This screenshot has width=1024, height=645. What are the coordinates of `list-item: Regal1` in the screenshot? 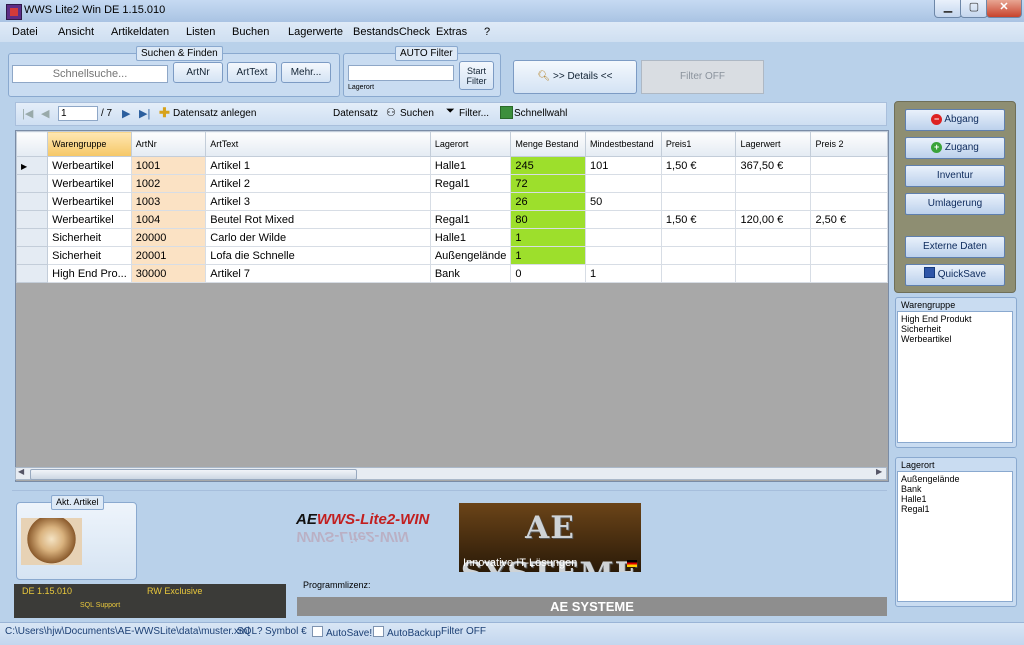 It's located at (955, 509).